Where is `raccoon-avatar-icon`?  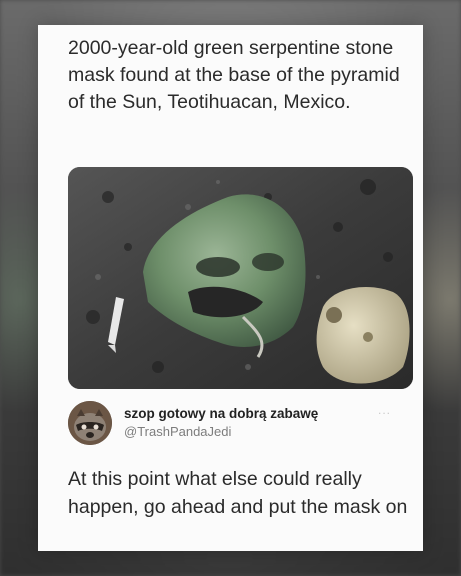
raccoon-avatar-icon is located at coordinates (90, 423).